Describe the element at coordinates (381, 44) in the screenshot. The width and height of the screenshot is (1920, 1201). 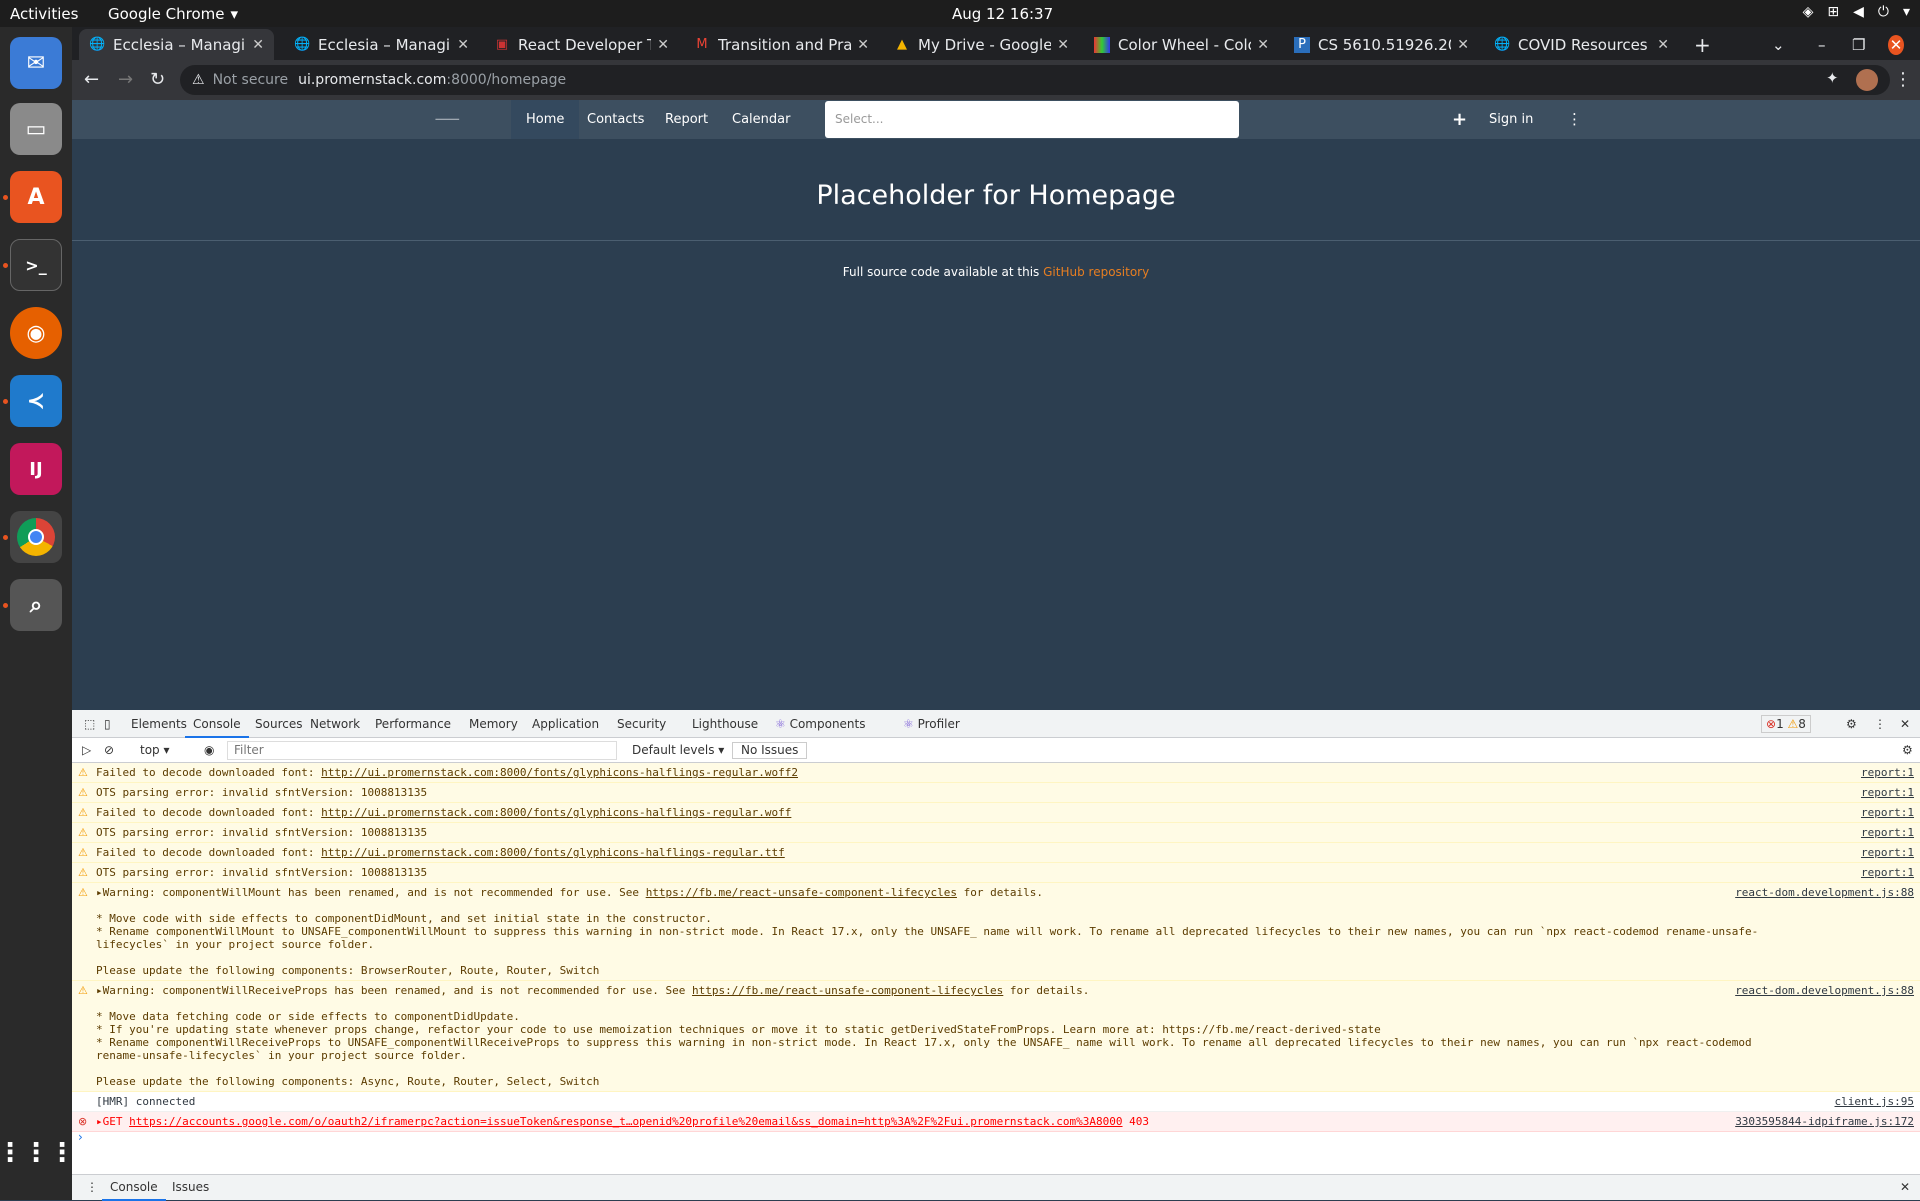
I see `tab-ecclesia-2: 🌐 Ecclesia – Managing ✕` at that location.